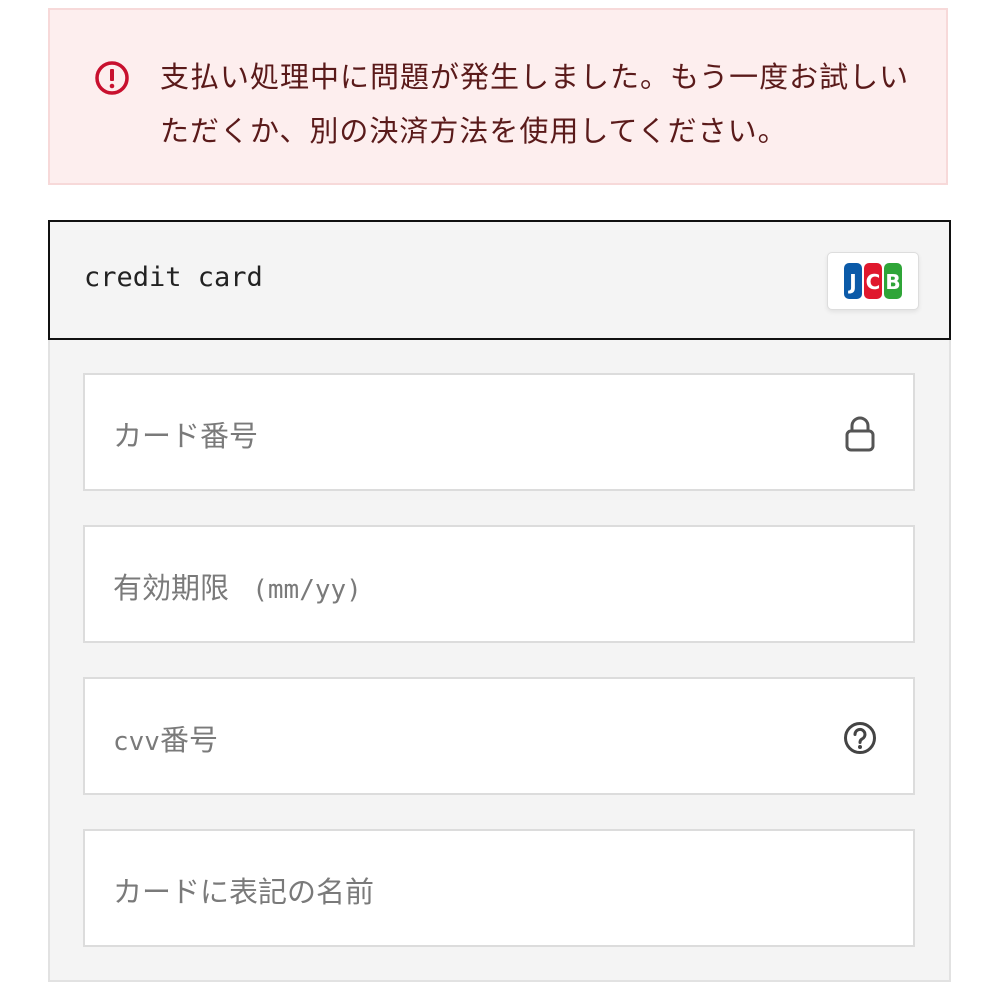 The image size is (999, 995). I want to click on payment-method-title: credit card, so click(173, 277).